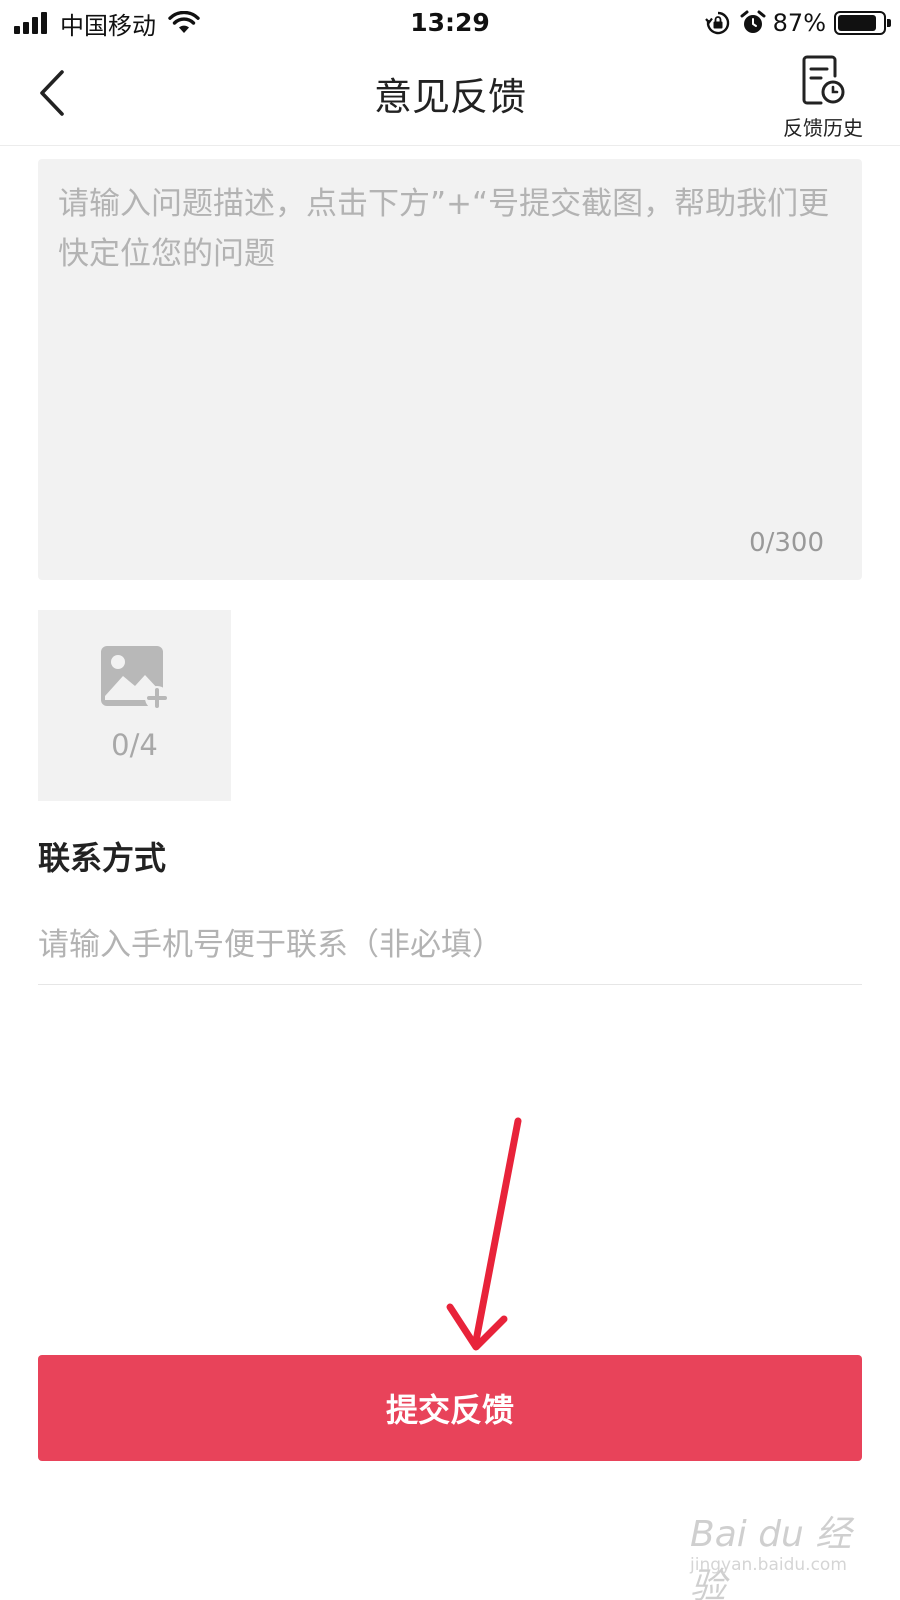  Describe the element at coordinates (102, 858) in the screenshot. I see `contact-heading: 联系方式` at that location.